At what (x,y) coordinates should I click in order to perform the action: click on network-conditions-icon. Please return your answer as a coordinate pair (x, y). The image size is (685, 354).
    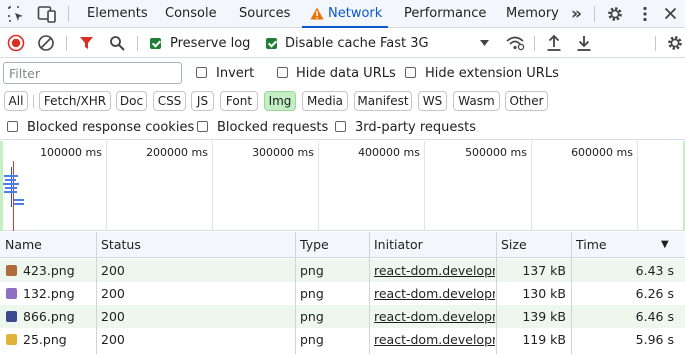
    Looking at the image, I should click on (515, 43).